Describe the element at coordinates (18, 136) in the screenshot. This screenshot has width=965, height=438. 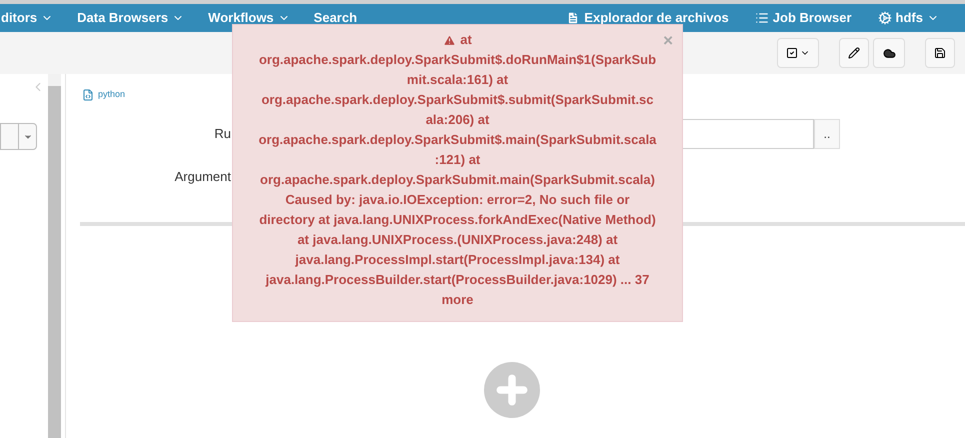
I see `select-field` at that location.